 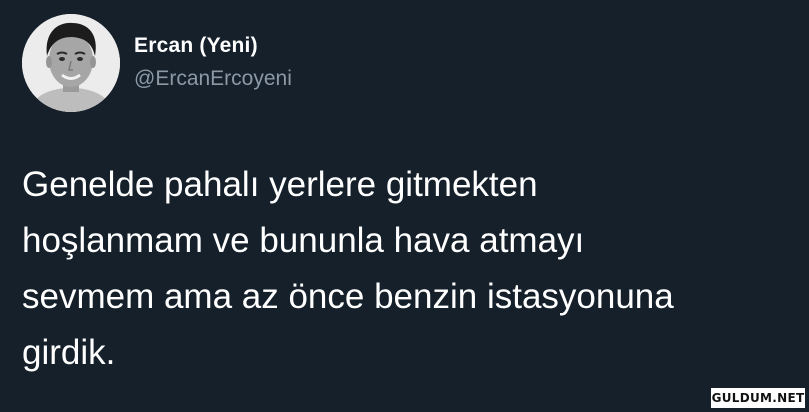 I want to click on tweet-text-line: girdik., so click(x=69, y=352).